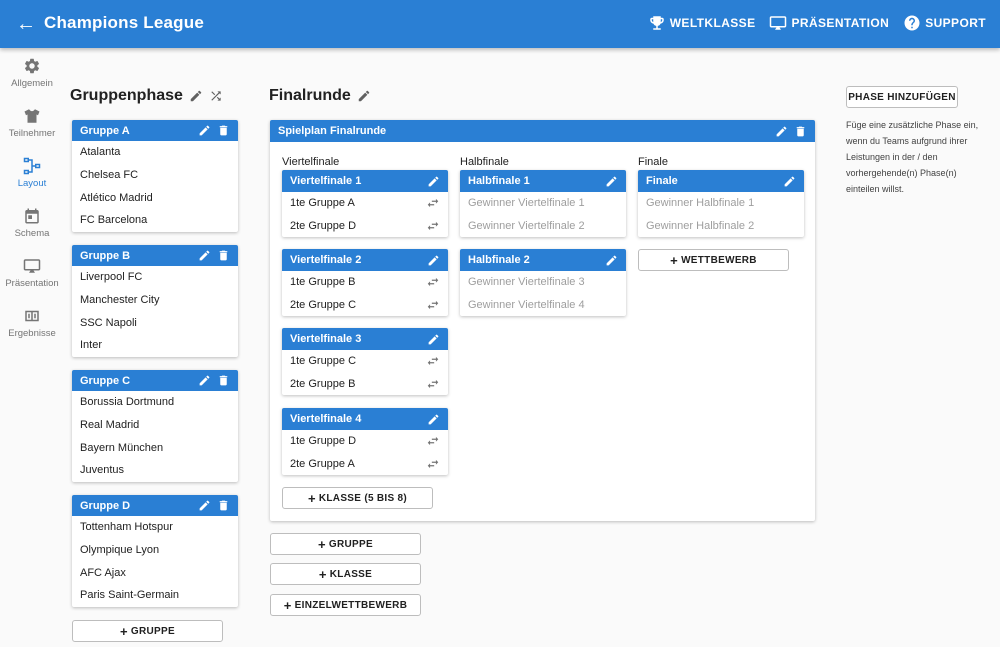 The image size is (1000, 647). I want to click on match-name: Halbfinale 1, so click(499, 181).